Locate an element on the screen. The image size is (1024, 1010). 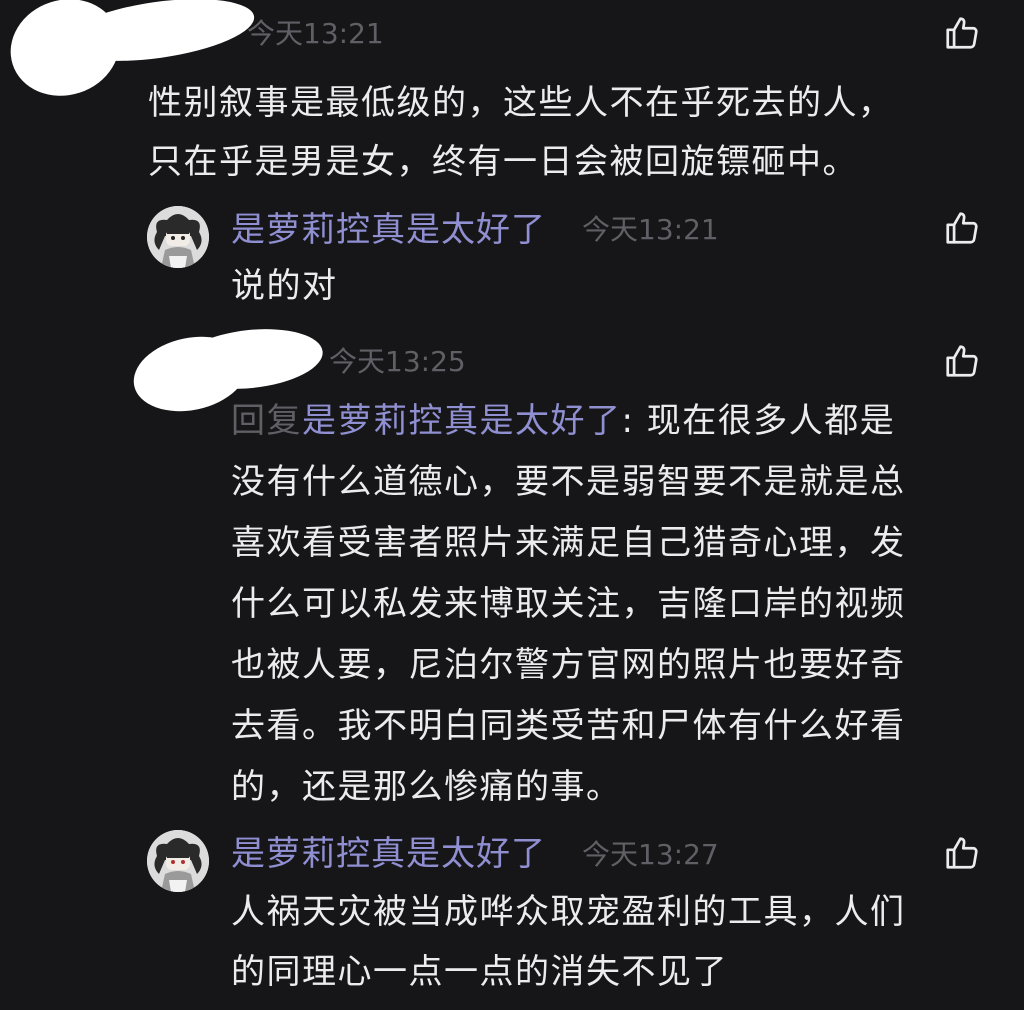
comment-line: 人祸天灾被当成哗众取宠盈利的工具，人们 is located at coordinates (568, 912).